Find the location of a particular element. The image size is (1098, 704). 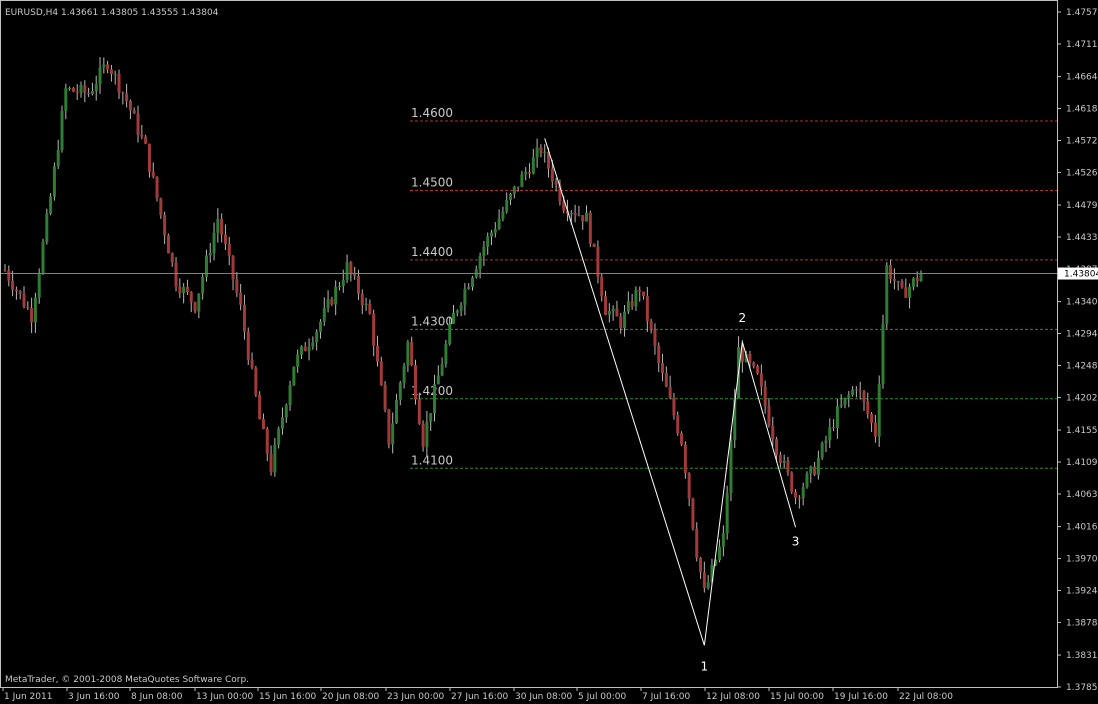

y-tick-label: 1.45720 is located at coordinates (1082, 141).